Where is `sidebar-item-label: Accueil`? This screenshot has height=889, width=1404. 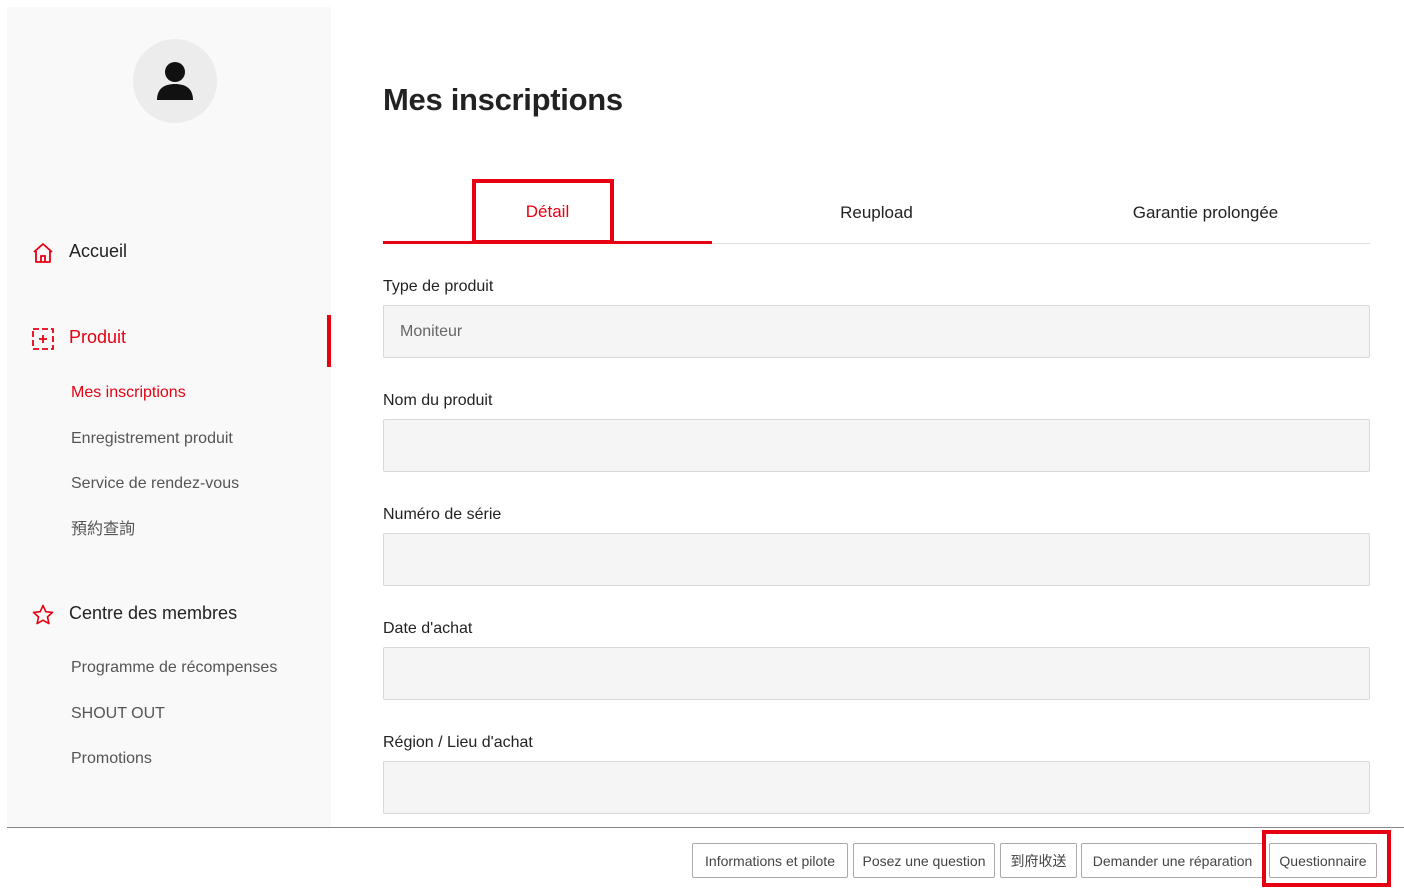 sidebar-item-label: Accueil is located at coordinates (98, 250).